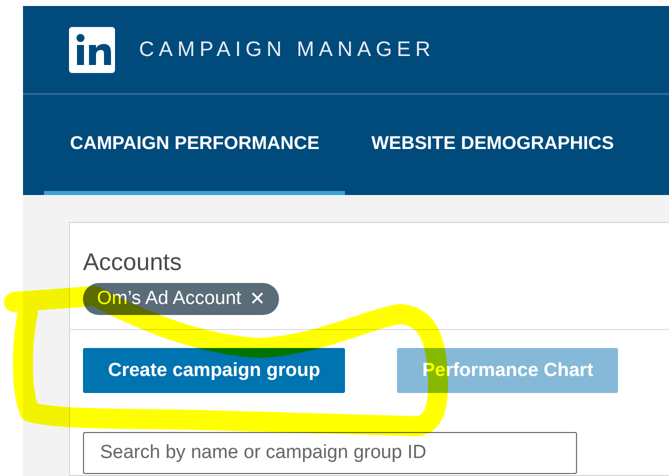 The height and width of the screenshot is (476, 669). What do you see at coordinates (92, 49) in the screenshot?
I see `logo-icon` at bounding box center [92, 49].